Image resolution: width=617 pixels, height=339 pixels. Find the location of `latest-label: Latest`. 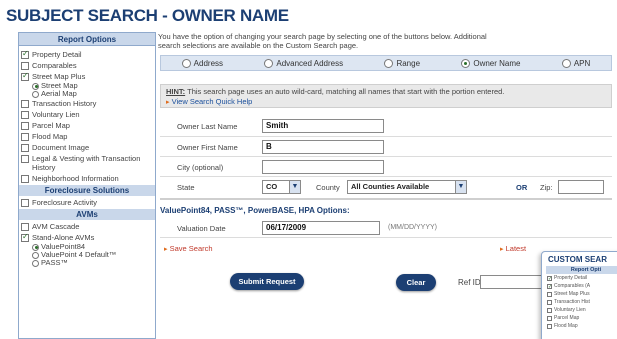

latest-label: Latest is located at coordinates (516, 248).